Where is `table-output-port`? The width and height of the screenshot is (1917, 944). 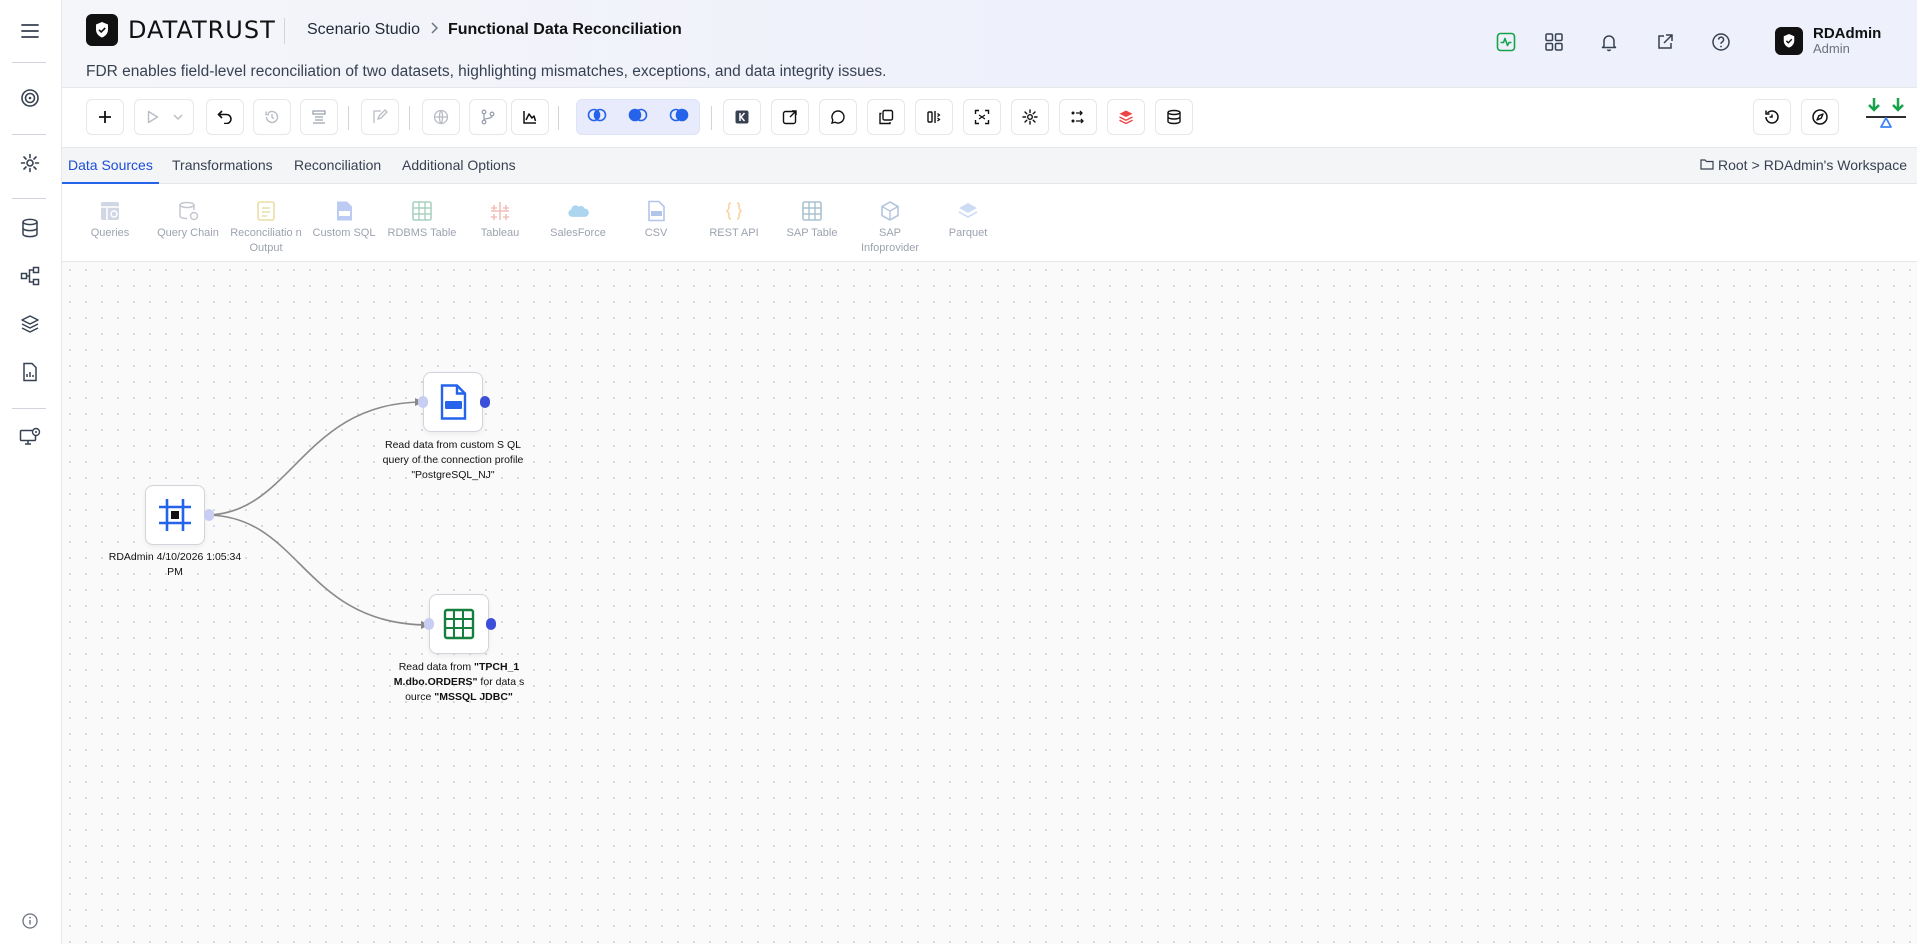
table-output-port is located at coordinates (491, 624).